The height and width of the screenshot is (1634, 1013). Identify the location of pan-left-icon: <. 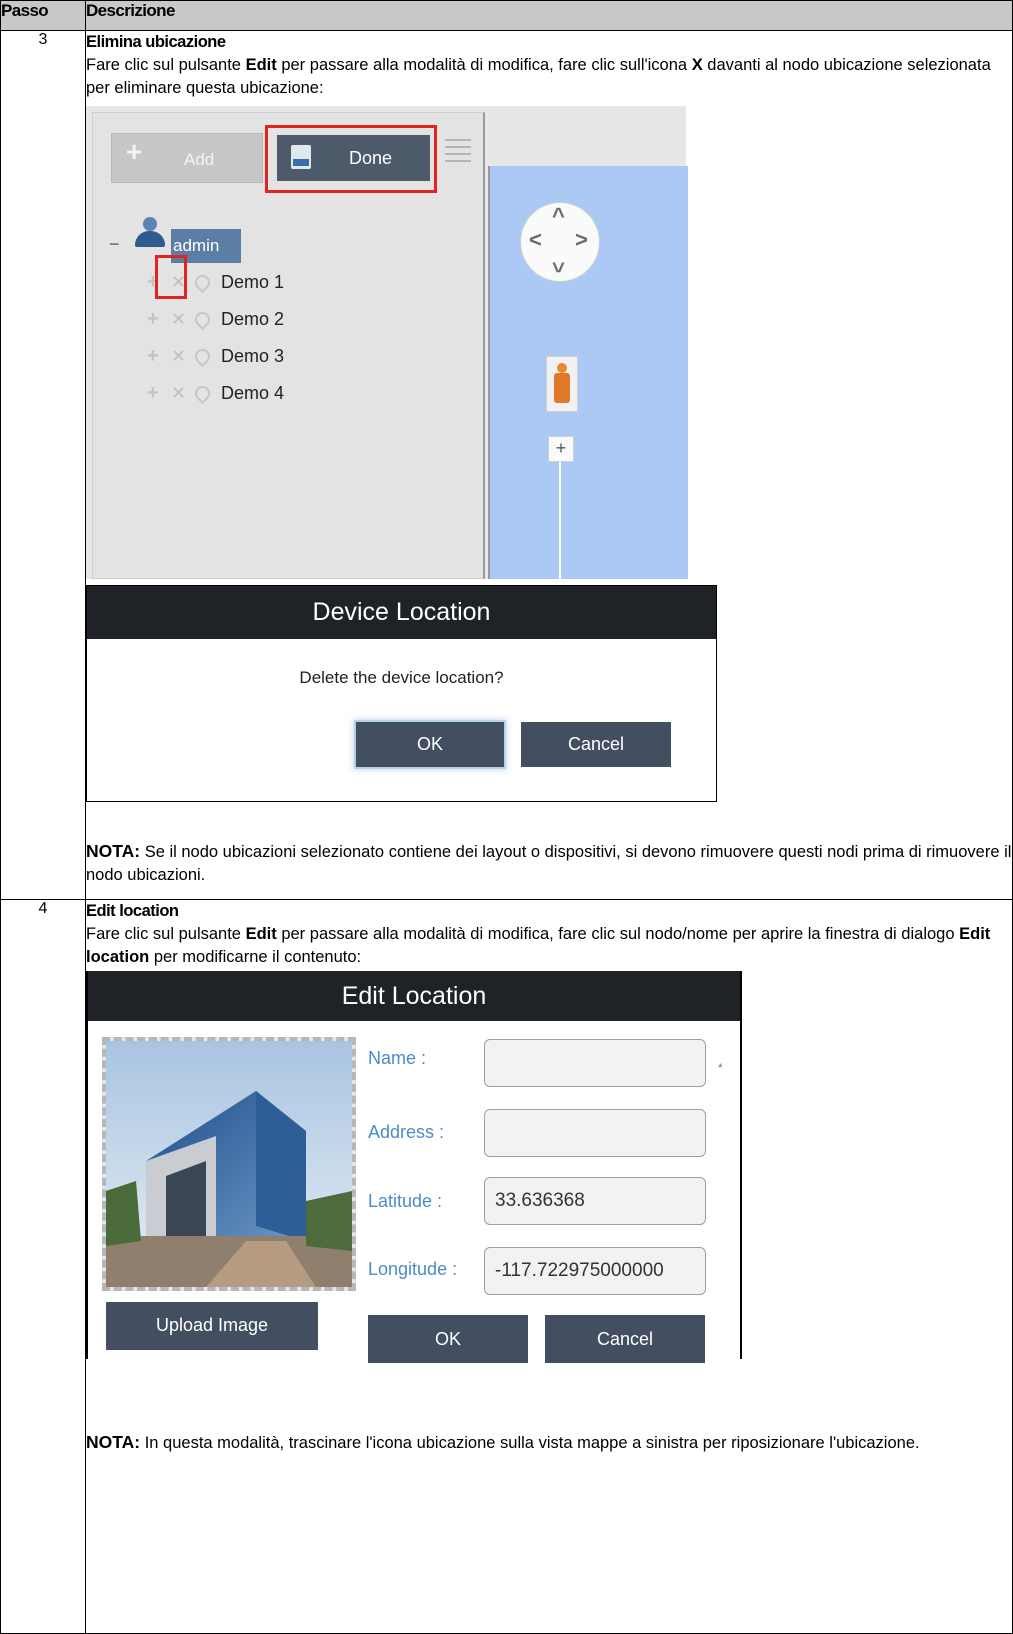
(535, 240).